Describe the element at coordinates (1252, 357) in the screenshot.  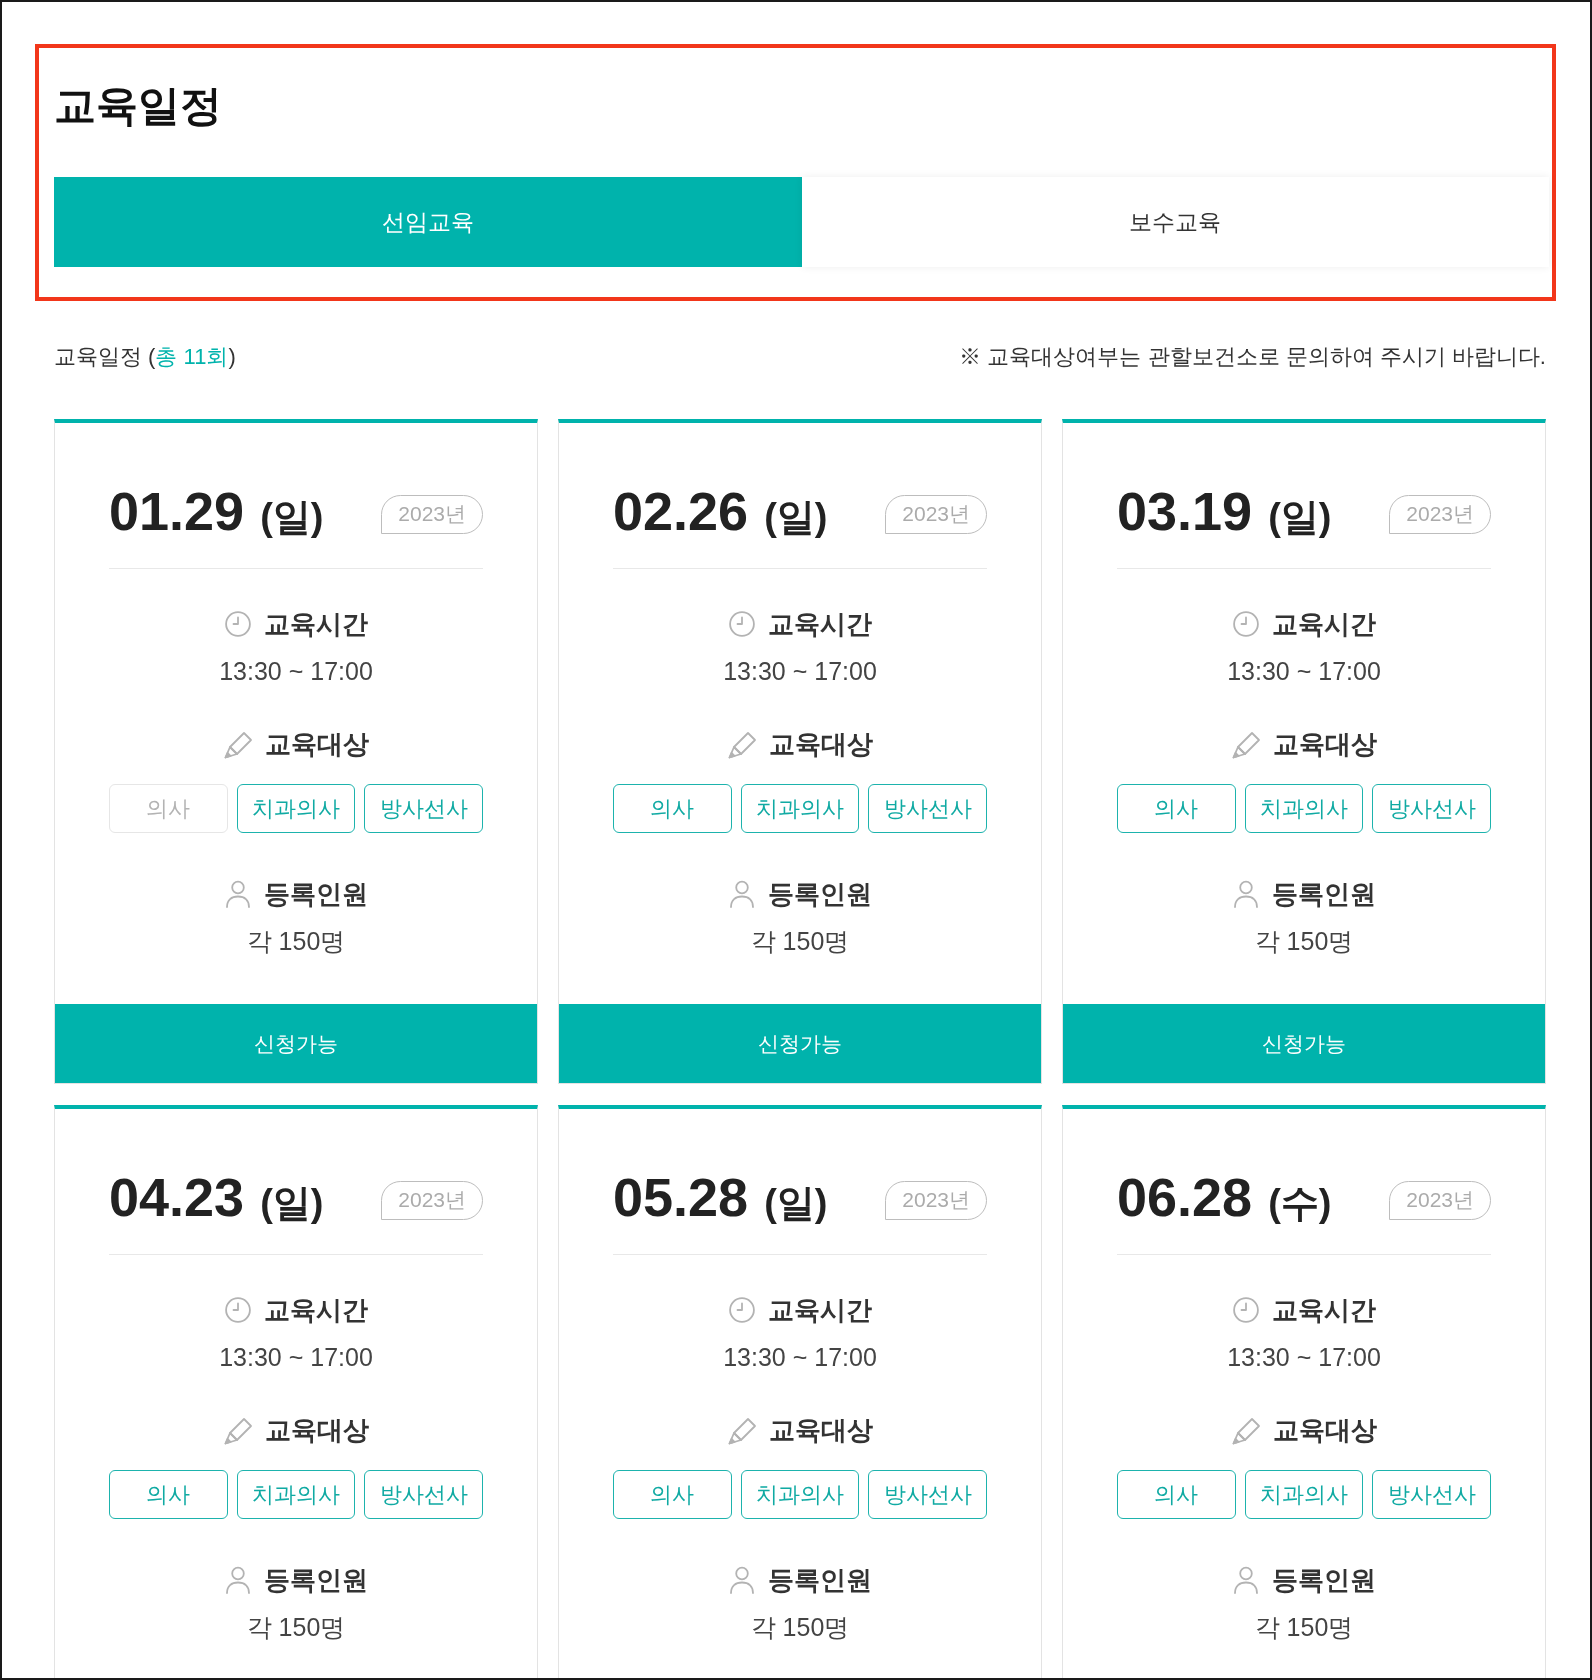
I see `notice-text: ※ 교육대상여부는 관할보건소로 문의하여 주시기 바랍니다.` at that location.